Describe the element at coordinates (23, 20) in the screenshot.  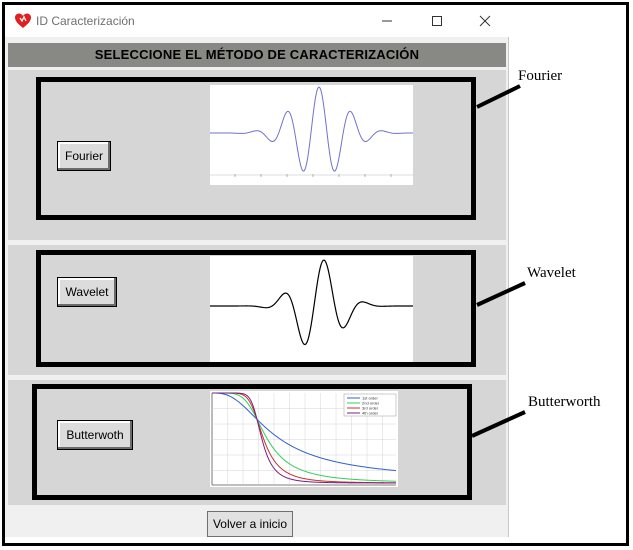
I see `red-heart-icon` at that location.